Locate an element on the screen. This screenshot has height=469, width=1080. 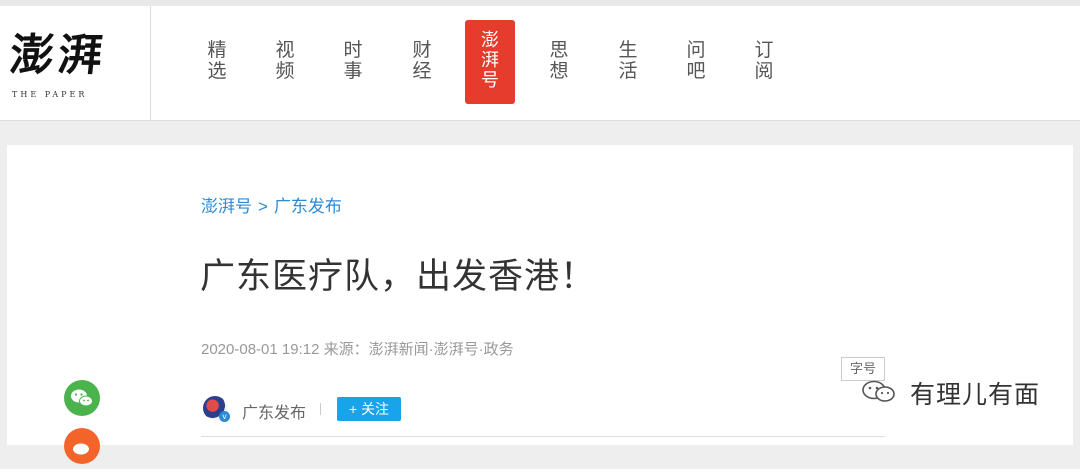
nav-item-ask: 问吧 is located at coordinates (696, 61).